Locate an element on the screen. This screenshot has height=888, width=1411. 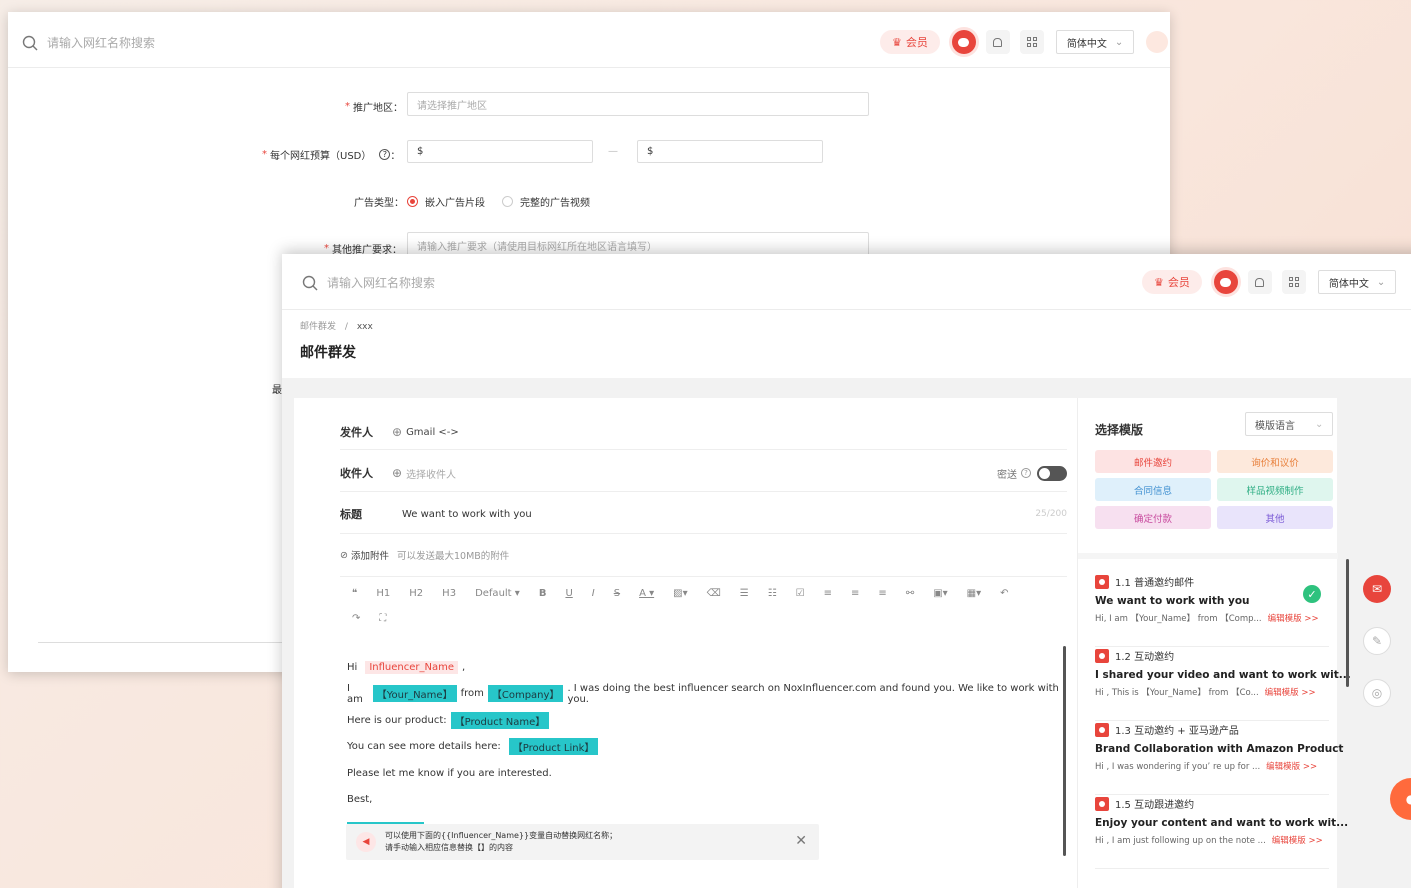
paperclip-icon: ✎ is located at coordinates (1377, 641).